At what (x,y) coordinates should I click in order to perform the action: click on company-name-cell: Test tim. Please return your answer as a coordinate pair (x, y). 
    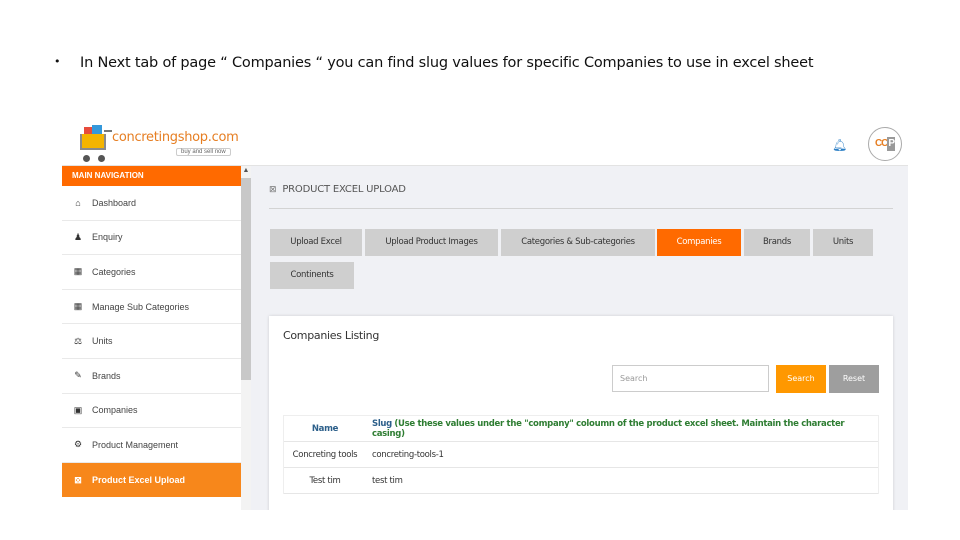
    Looking at the image, I should click on (325, 480).